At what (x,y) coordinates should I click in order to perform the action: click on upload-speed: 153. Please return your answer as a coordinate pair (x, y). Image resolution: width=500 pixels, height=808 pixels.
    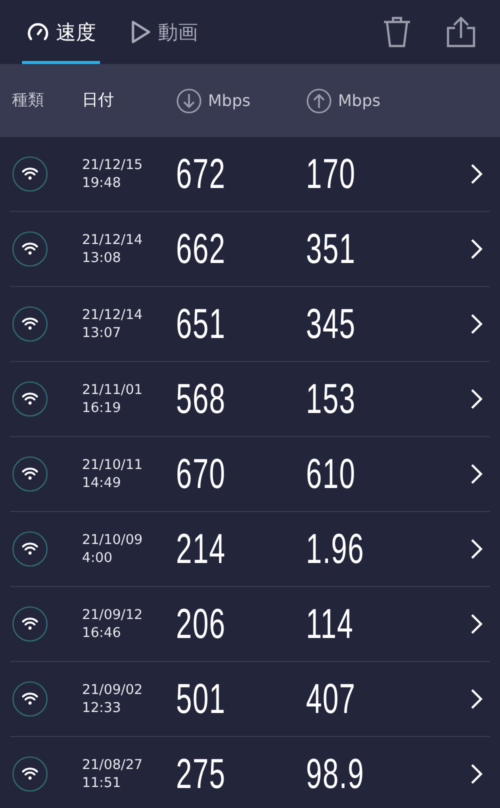
    Looking at the image, I should click on (331, 399).